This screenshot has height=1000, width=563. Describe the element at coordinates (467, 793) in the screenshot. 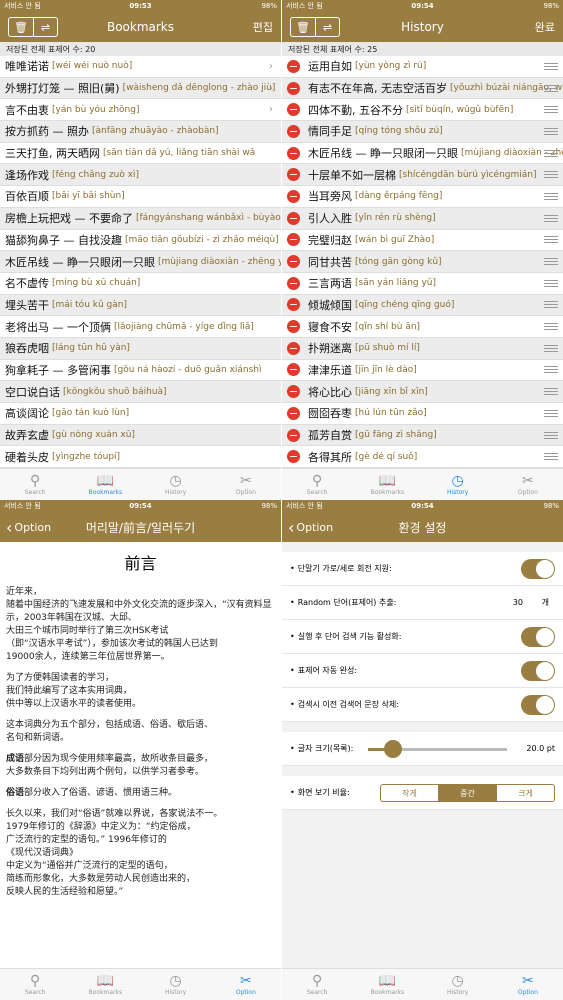

I see `ratio-mid-option: 중간` at that location.